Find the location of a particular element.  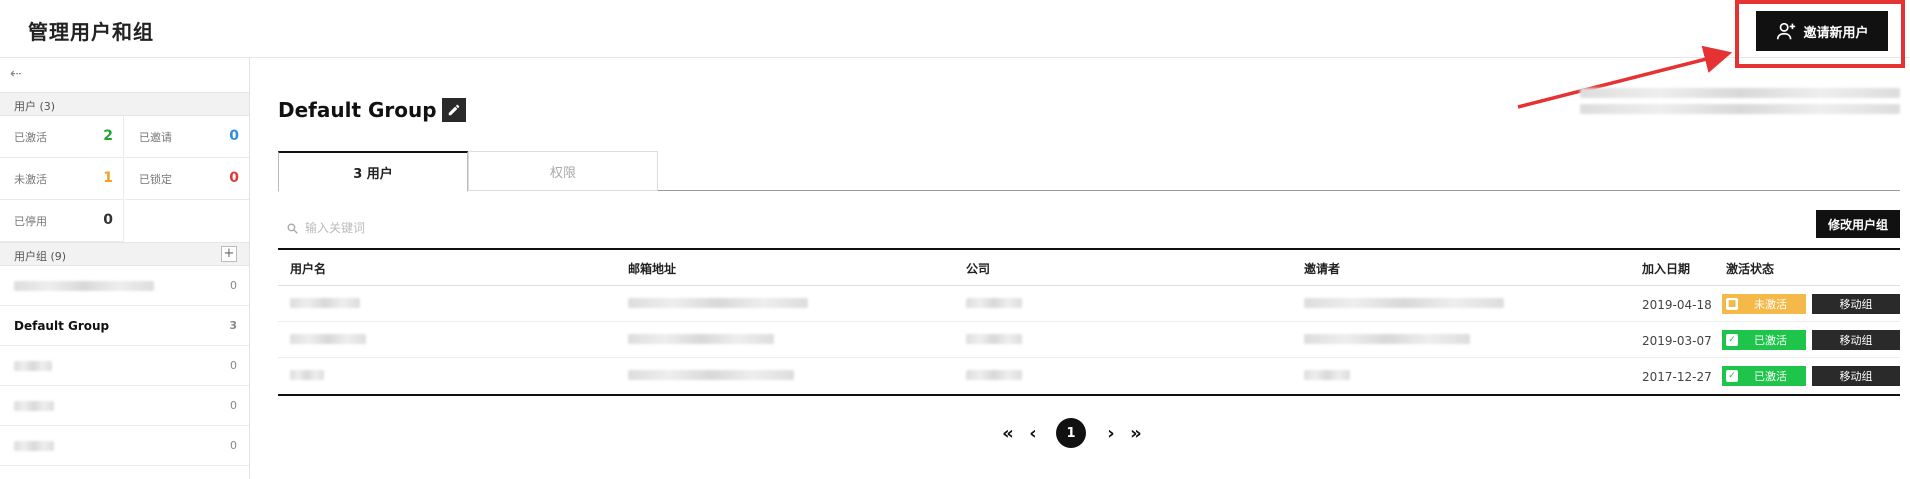

groups-section-header: 用户组 (9) + is located at coordinates (124, 254).